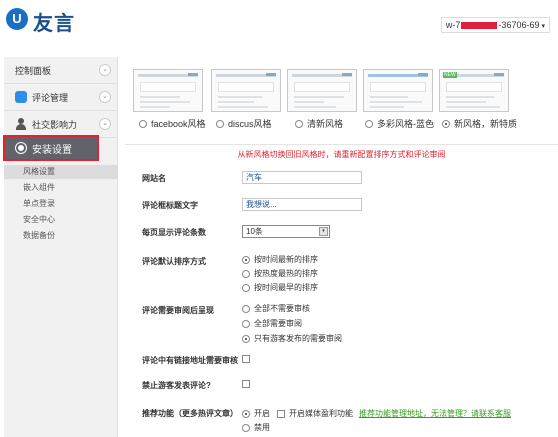  Describe the element at coordinates (176, 385) in the screenshot. I see `guest-ban-label: 禁止游客发表评论?` at that location.